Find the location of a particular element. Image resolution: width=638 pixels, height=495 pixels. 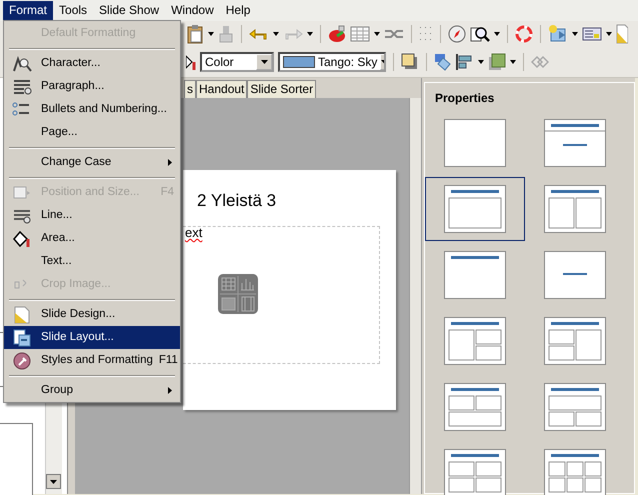

menu-item: Format is located at coordinates (28, 10).